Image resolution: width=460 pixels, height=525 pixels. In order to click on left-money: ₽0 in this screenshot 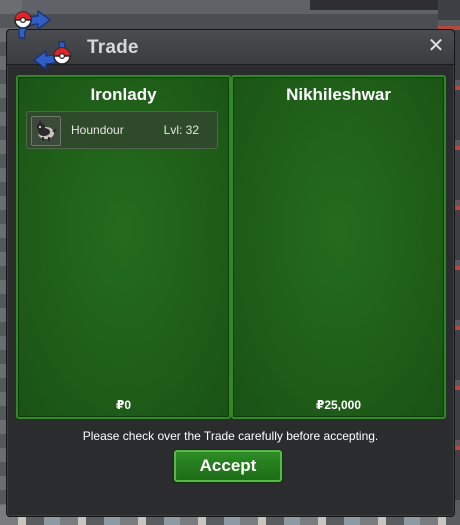, I will do `click(123, 405)`.